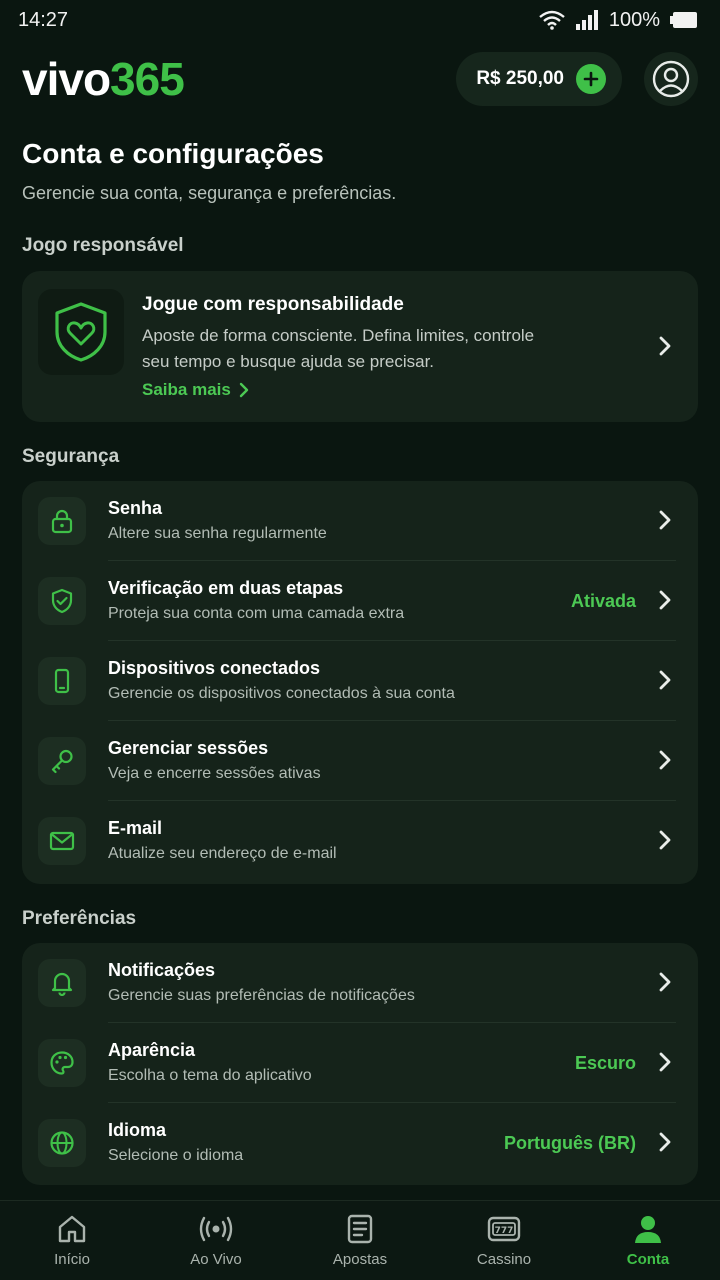 The width and height of the screenshot is (720, 1280). I want to click on bottom-navigation: Início Ao Vivo Apostas 777 Cassino Conta, so click(360, 1240).